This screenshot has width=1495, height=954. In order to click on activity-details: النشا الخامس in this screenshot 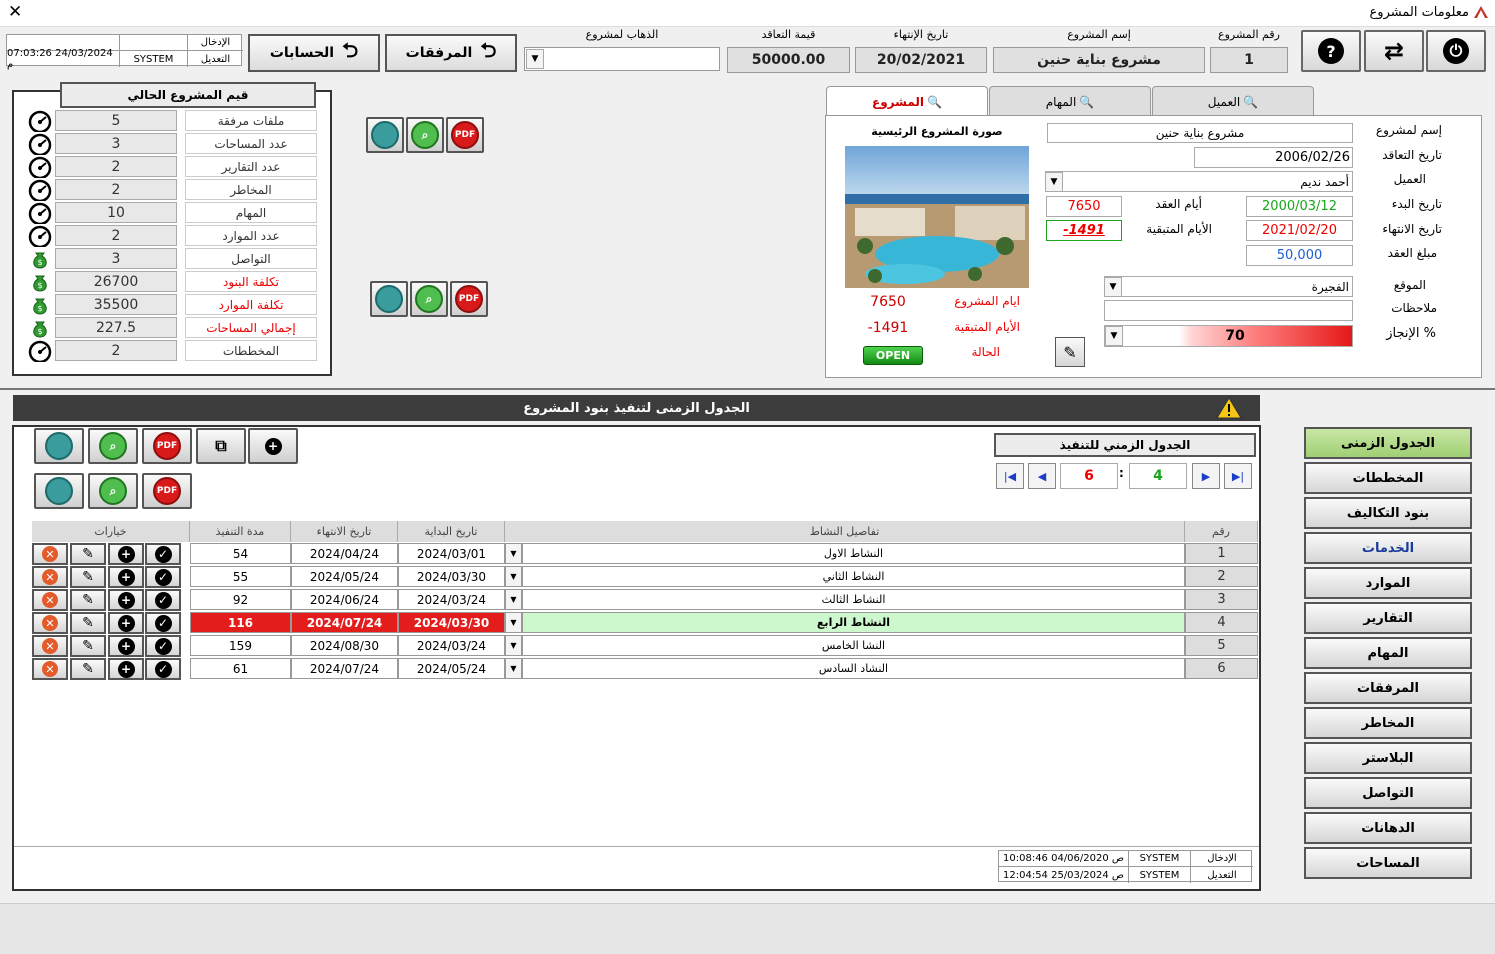, I will do `click(853, 645)`.